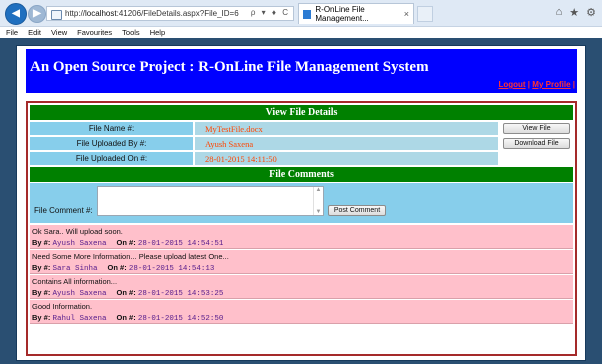  What do you see at coordinates (270, 12) in the screenshot?
I see `address-tools-icon: ρ ▾ ♦ C` at bounding box center [270, 12].